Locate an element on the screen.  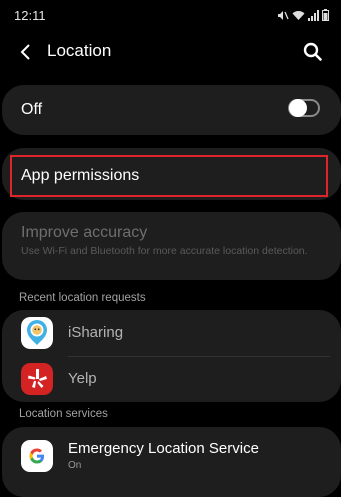
highlight-box is located at coordinates (169, 176).